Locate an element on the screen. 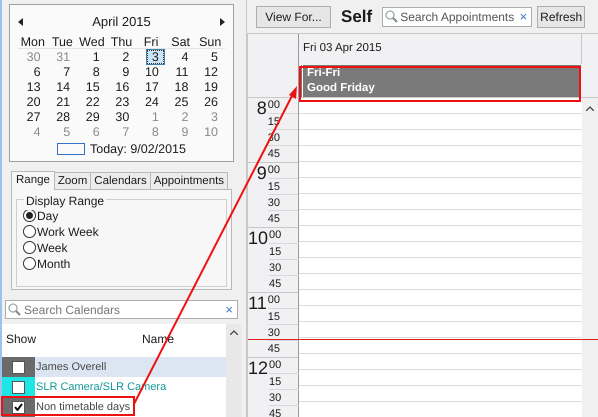 This screenshot has width=598, height=417. event-block: Fri-Fri Good Friday is located at coordinates (440, 81).